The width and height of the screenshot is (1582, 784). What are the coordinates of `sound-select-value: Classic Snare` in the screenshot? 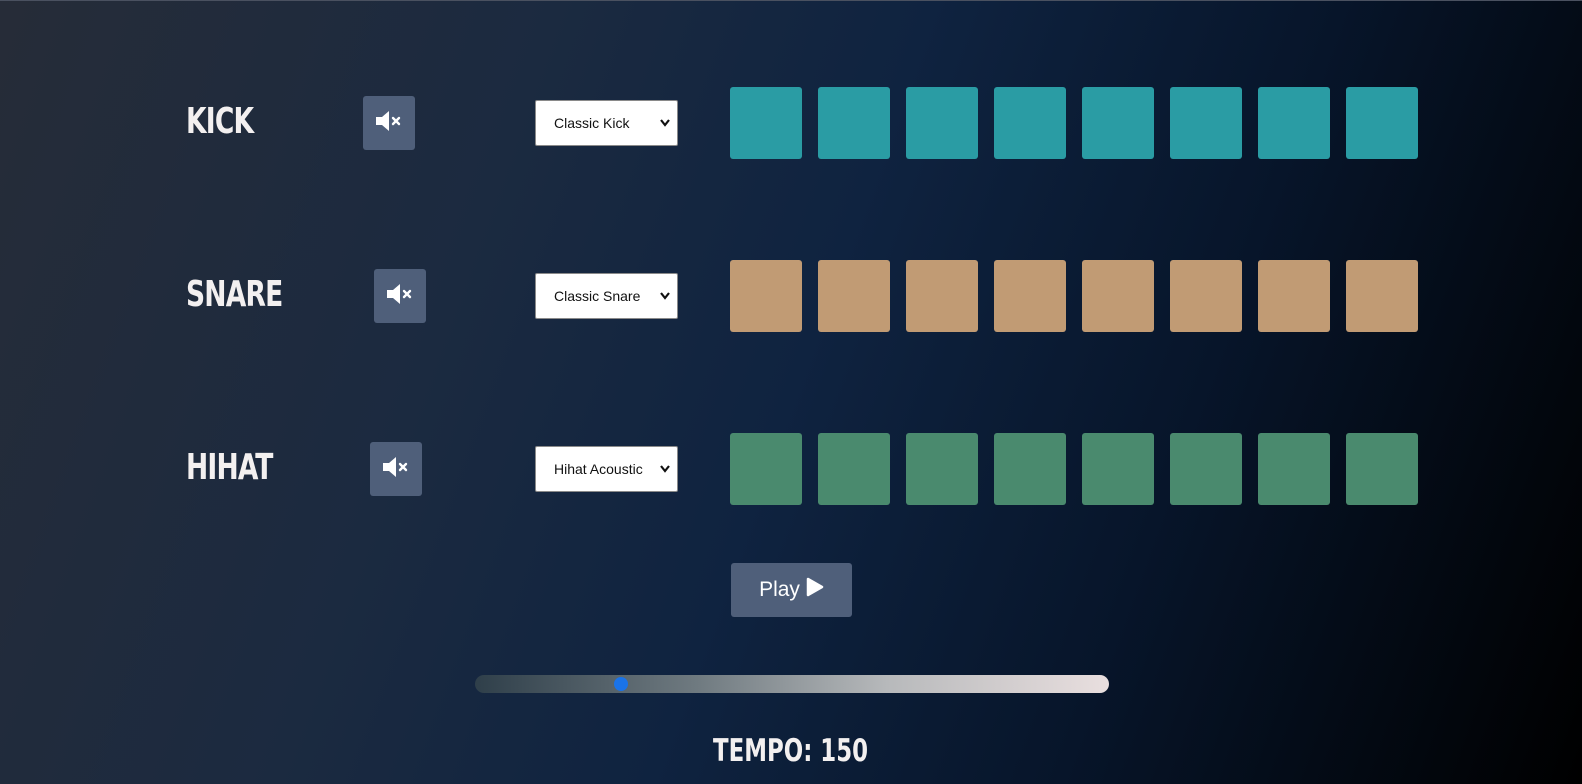 It's located at (597, 296).